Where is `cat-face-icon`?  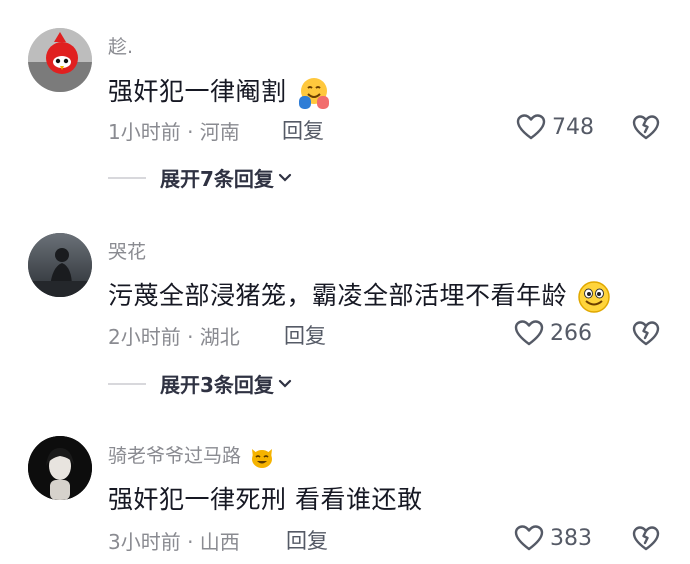 cat-face-icon is located at coordinates (262, 458).